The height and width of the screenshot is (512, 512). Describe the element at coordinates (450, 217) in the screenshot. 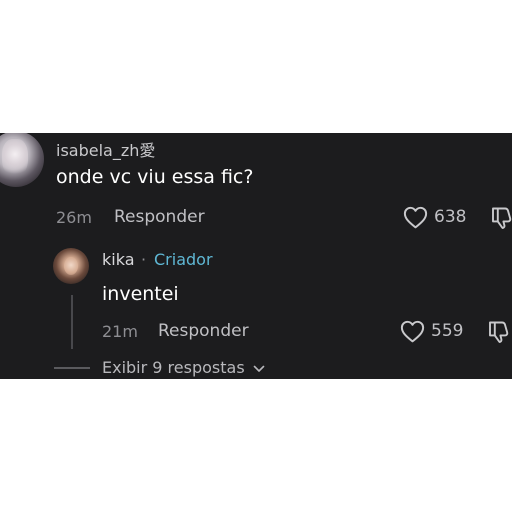

I see `comment-like-count: 638` at that location.